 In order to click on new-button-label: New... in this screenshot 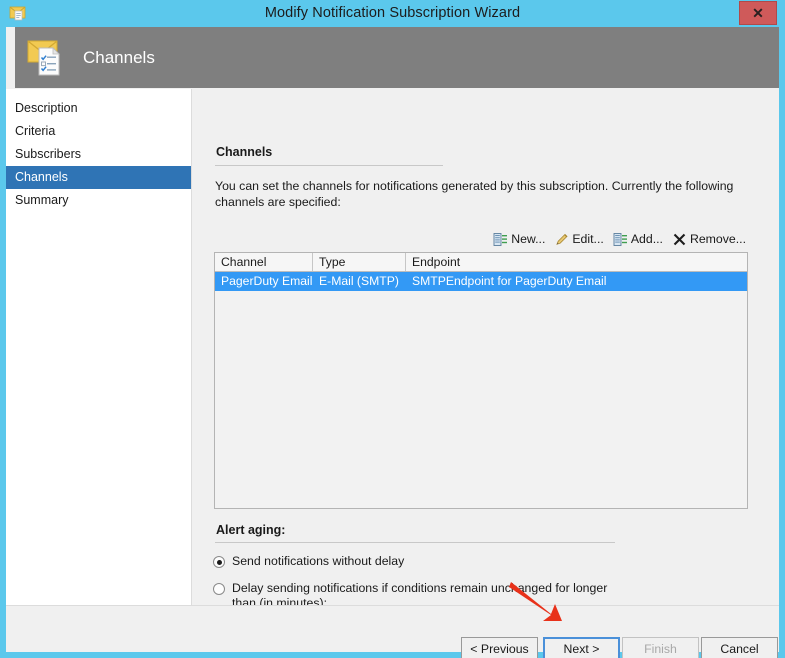, I will do `click(528, 239)`.